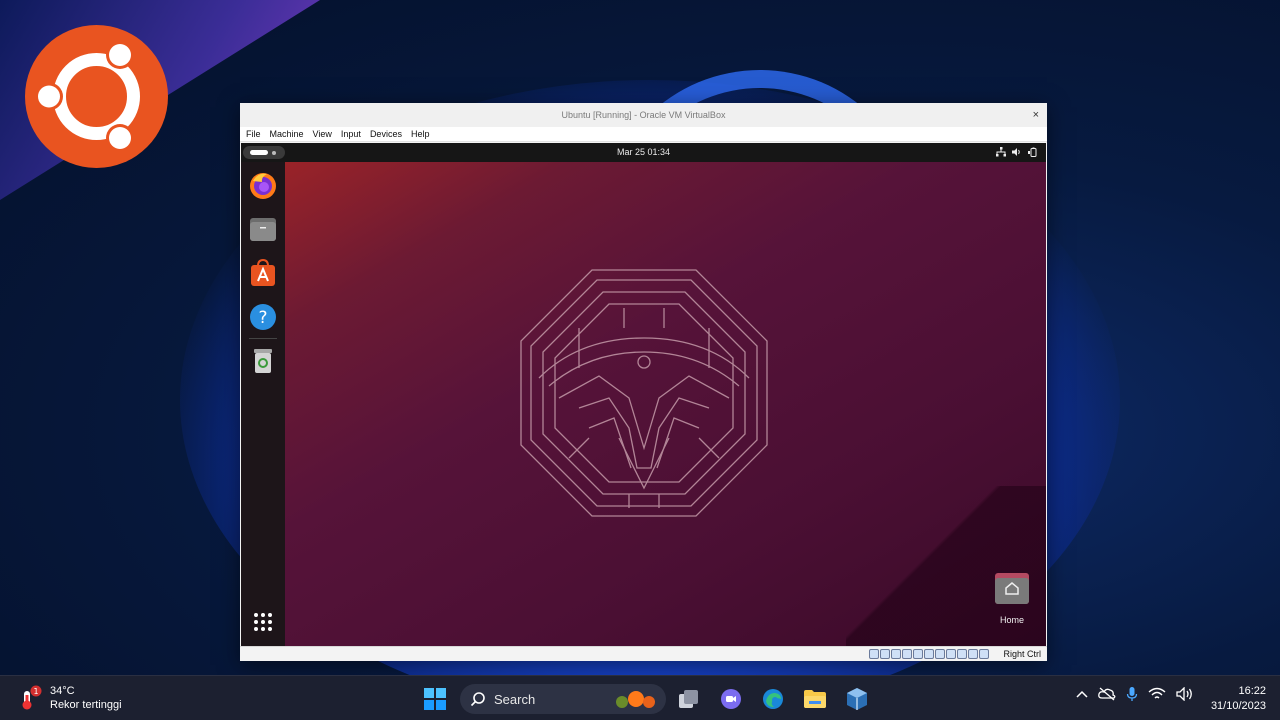  I want to click on system-tray, so click(1135, 694).